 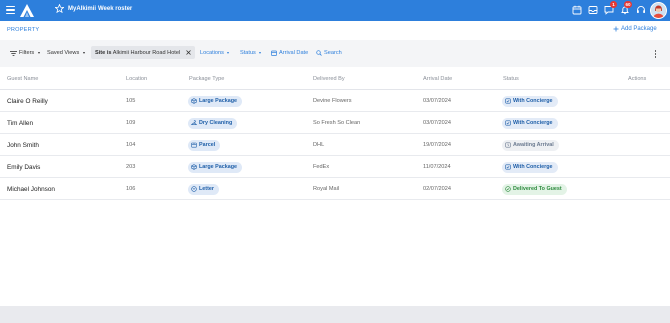 I want to click on letter-icon, so click(x=194, y=189).